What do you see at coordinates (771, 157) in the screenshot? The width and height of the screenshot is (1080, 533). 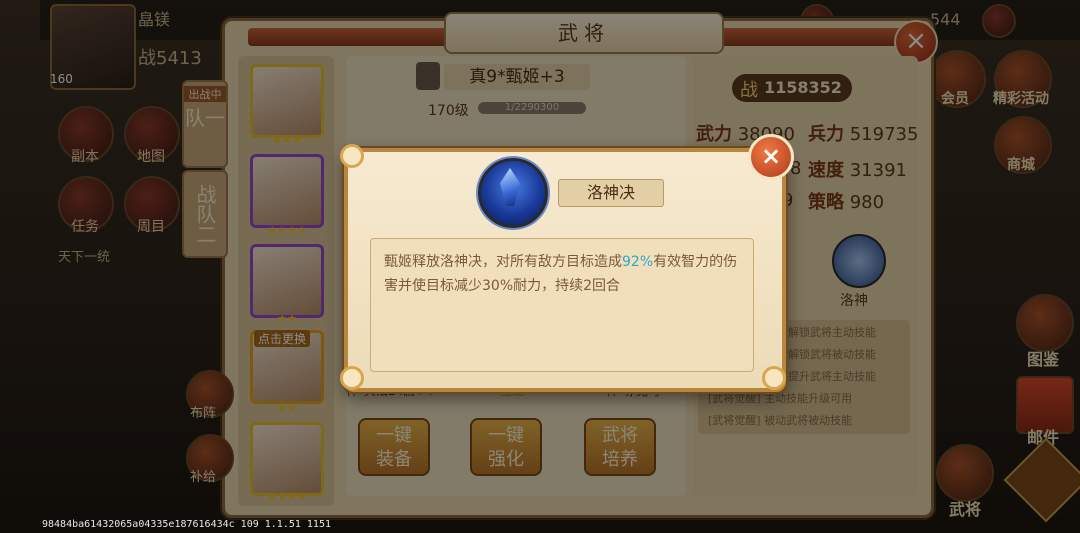 I see `popup-close-button: ×` at bounding box center [771, 157].